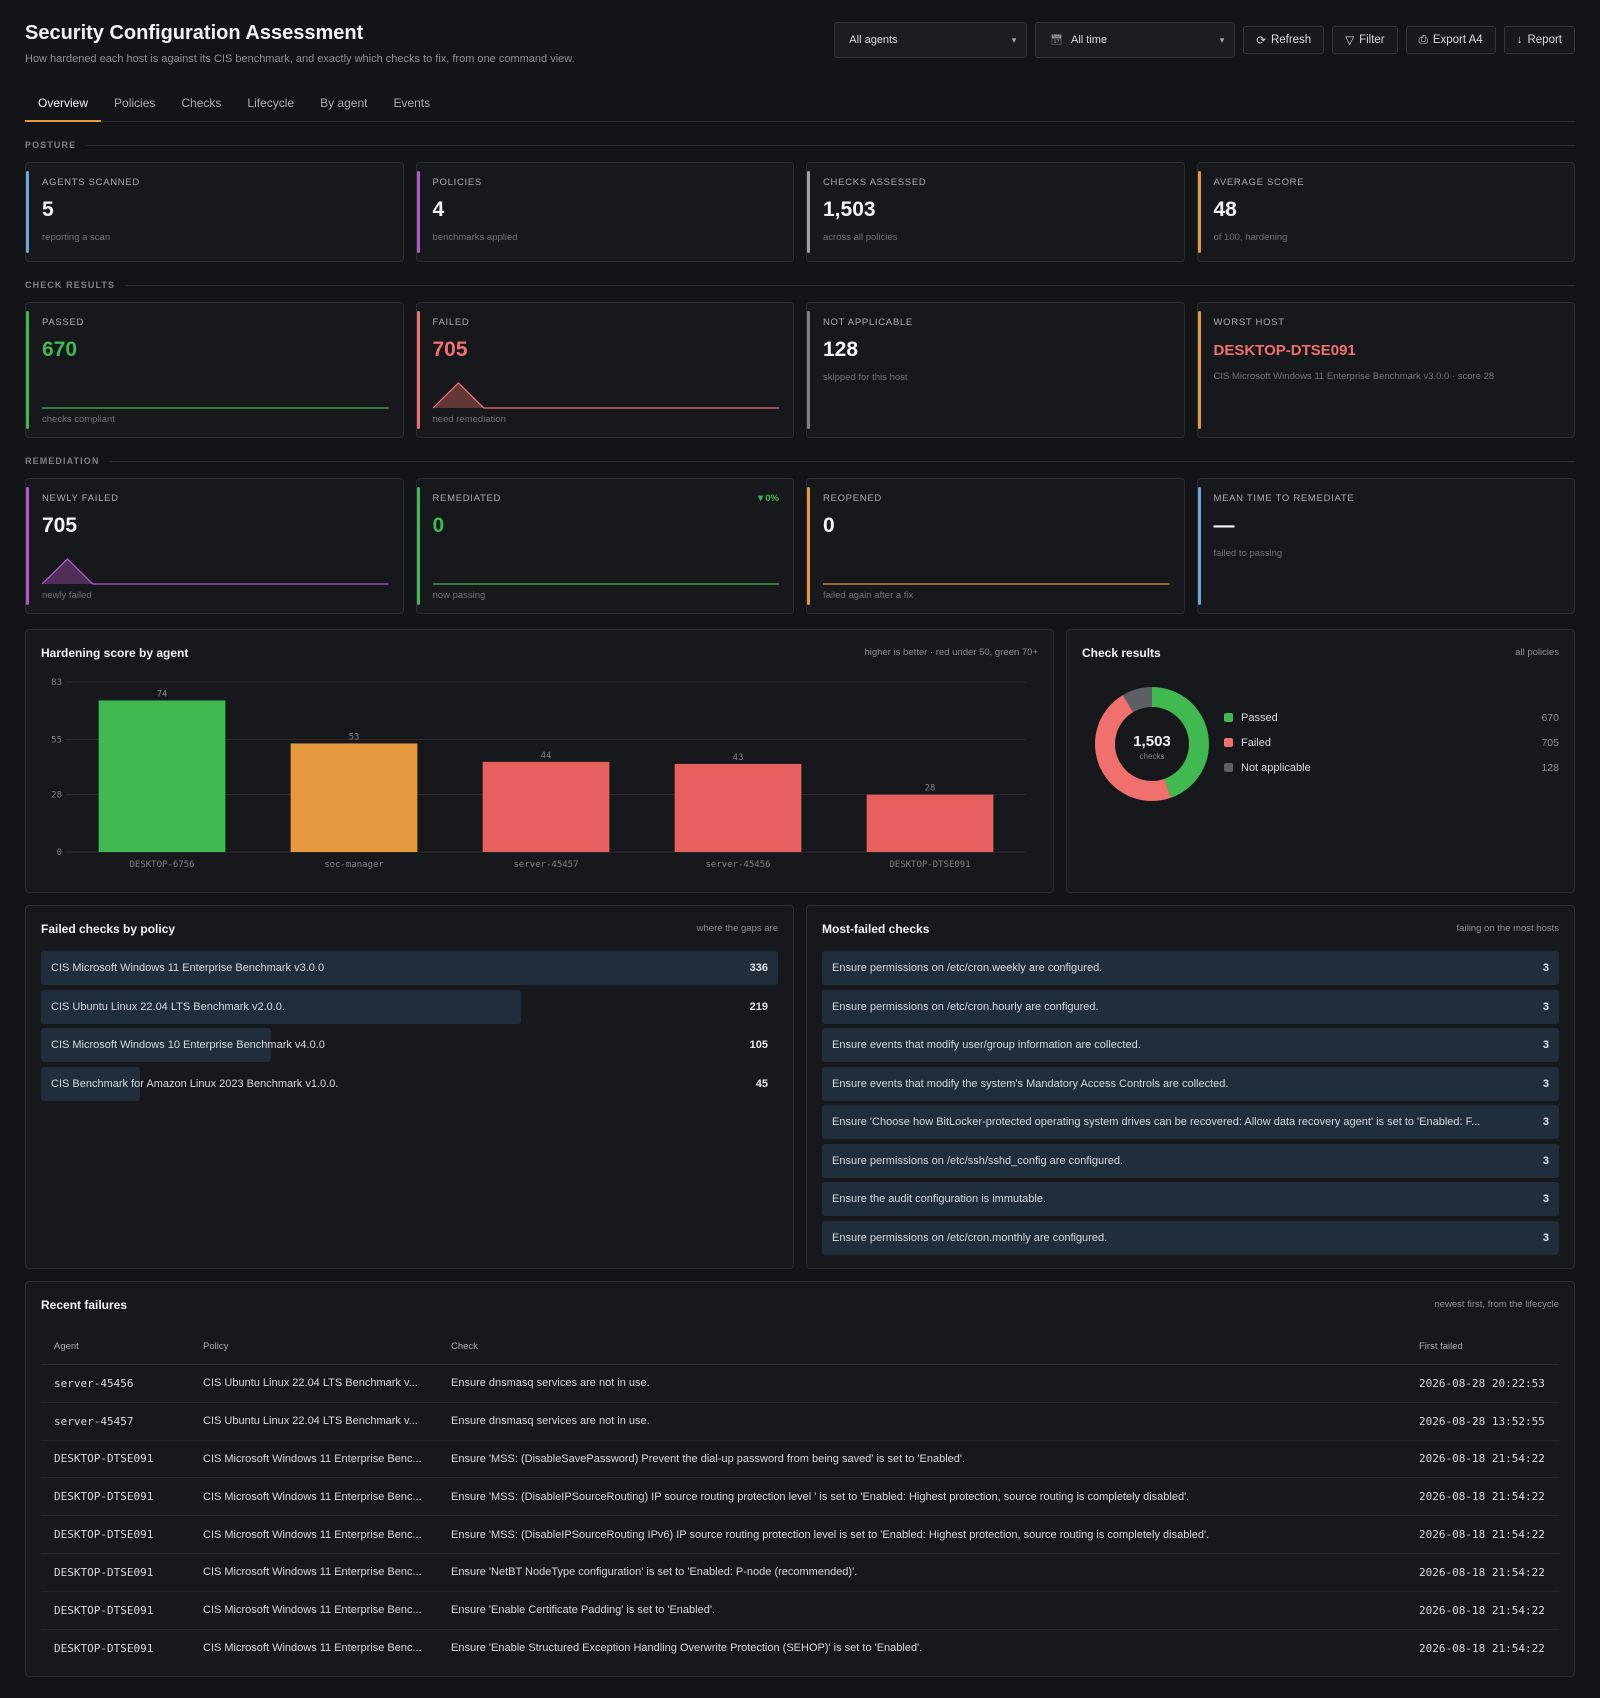 The height and width of the screenshot is (1698, 1600). Describe the element at coordinates (215, 571) in the screenshot. I see `sparkline` at that location.